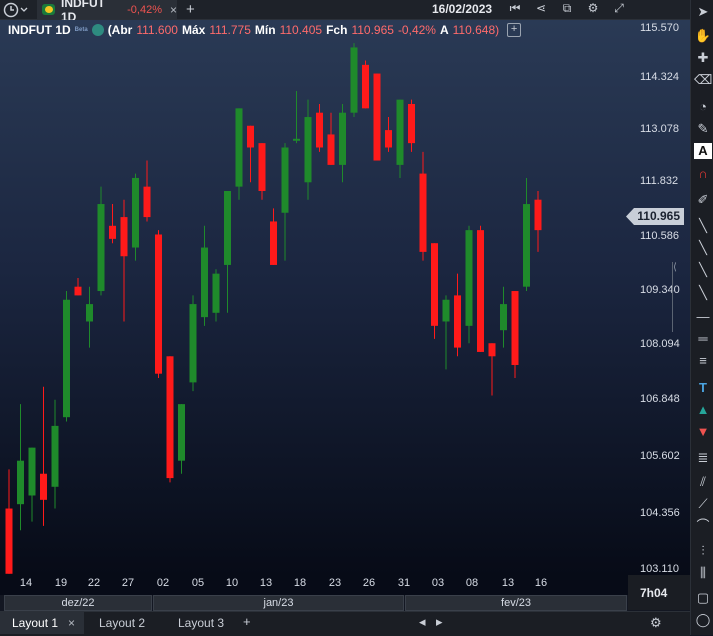  What do you see at coordinates (703, 410) in the screenshot?
I see `arrow-up-icon: ▲` at bounding box center [703, 410].